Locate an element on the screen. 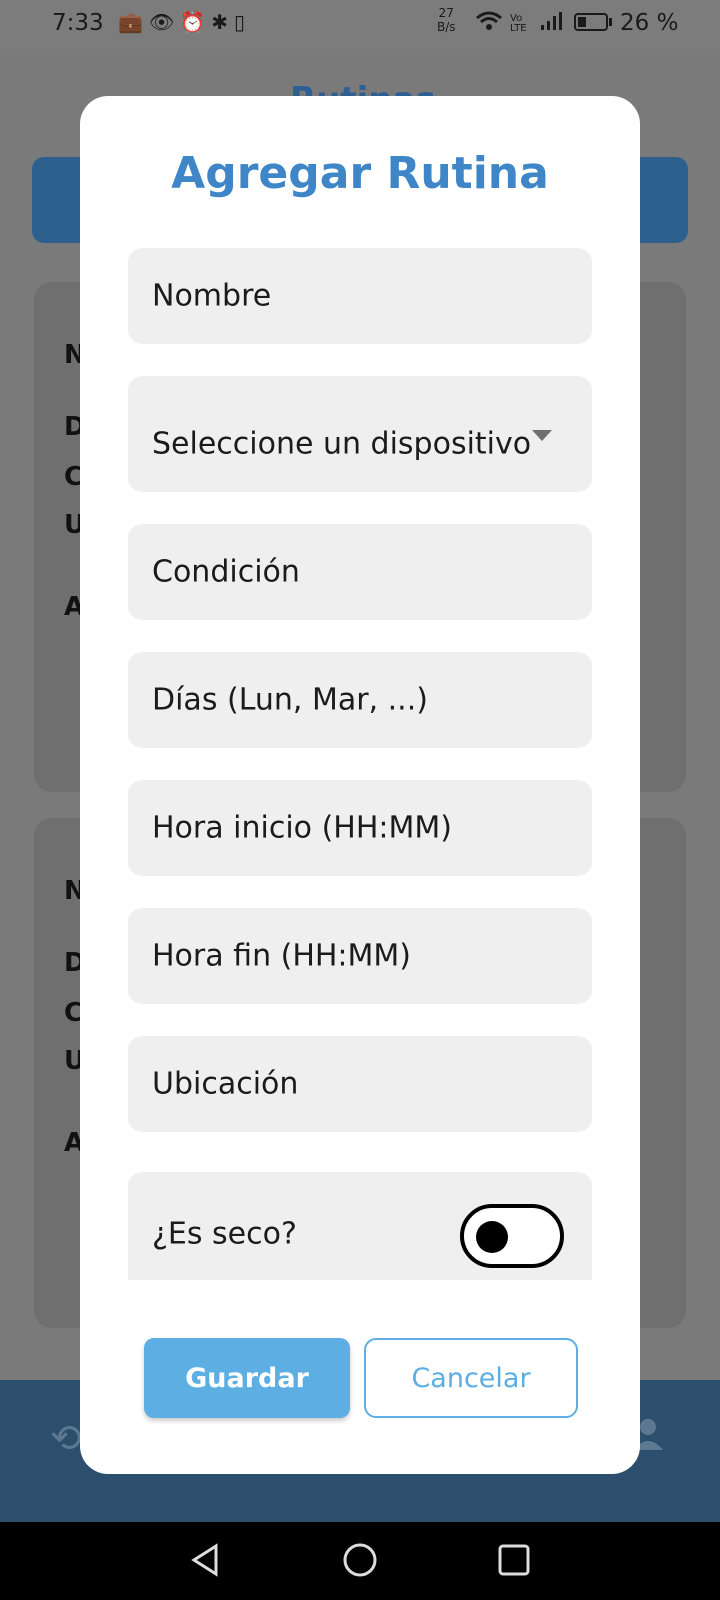 The height and width of the screenshot is (1600, 720). hora-fin-field: Hora fin (HH:MM) is located at coordinates (360, 956).